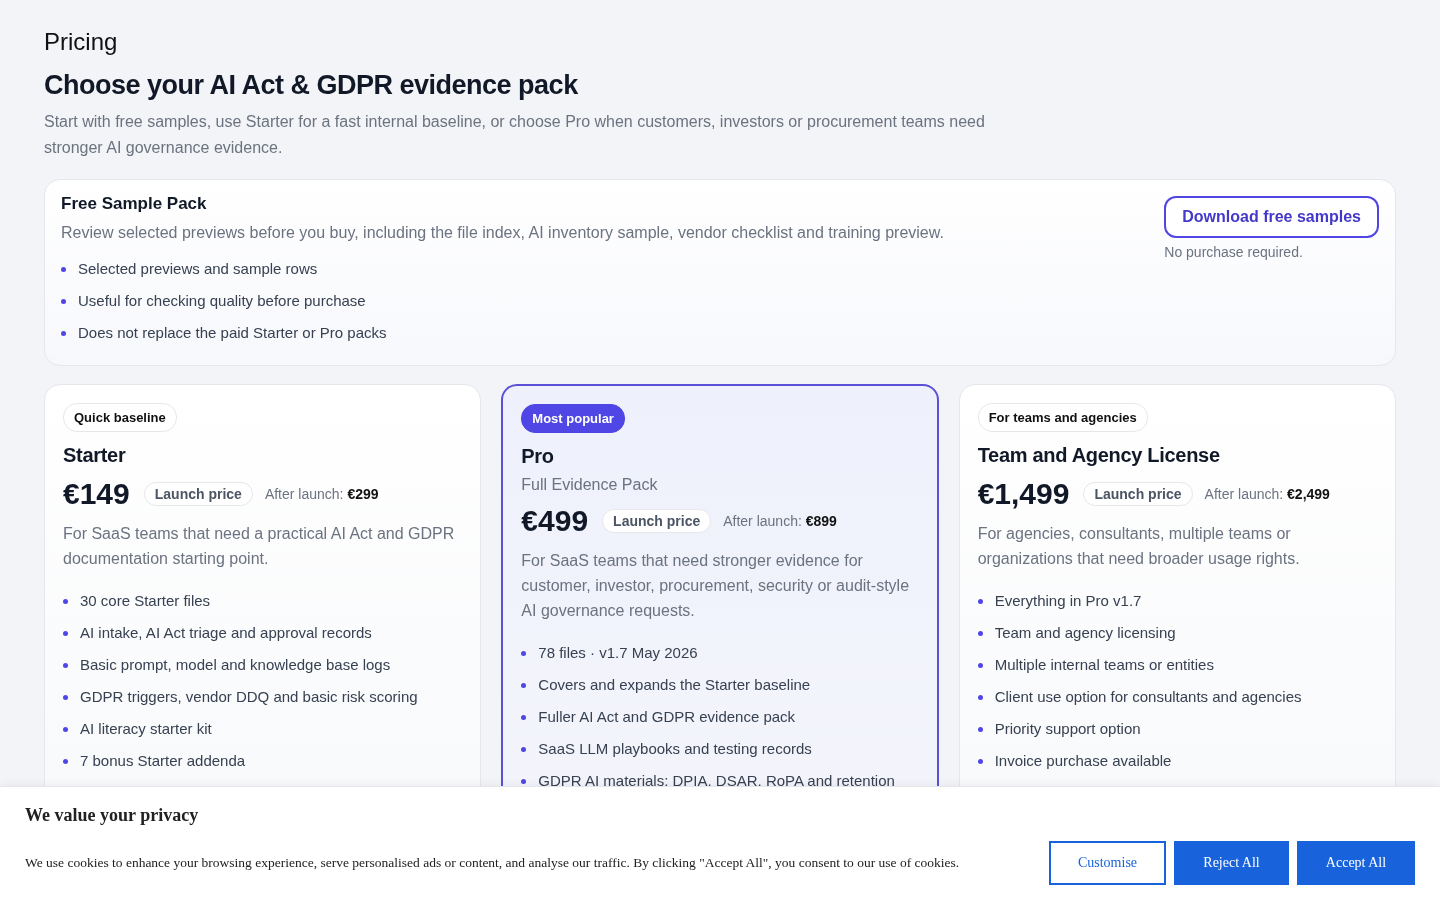 This screenshot has width=1440, height=900. What do you see at coordinates (1267, 494) in the screenshot?
I see `after-launch-price: After launch: €2,499` at bounding box center [1267, 494].